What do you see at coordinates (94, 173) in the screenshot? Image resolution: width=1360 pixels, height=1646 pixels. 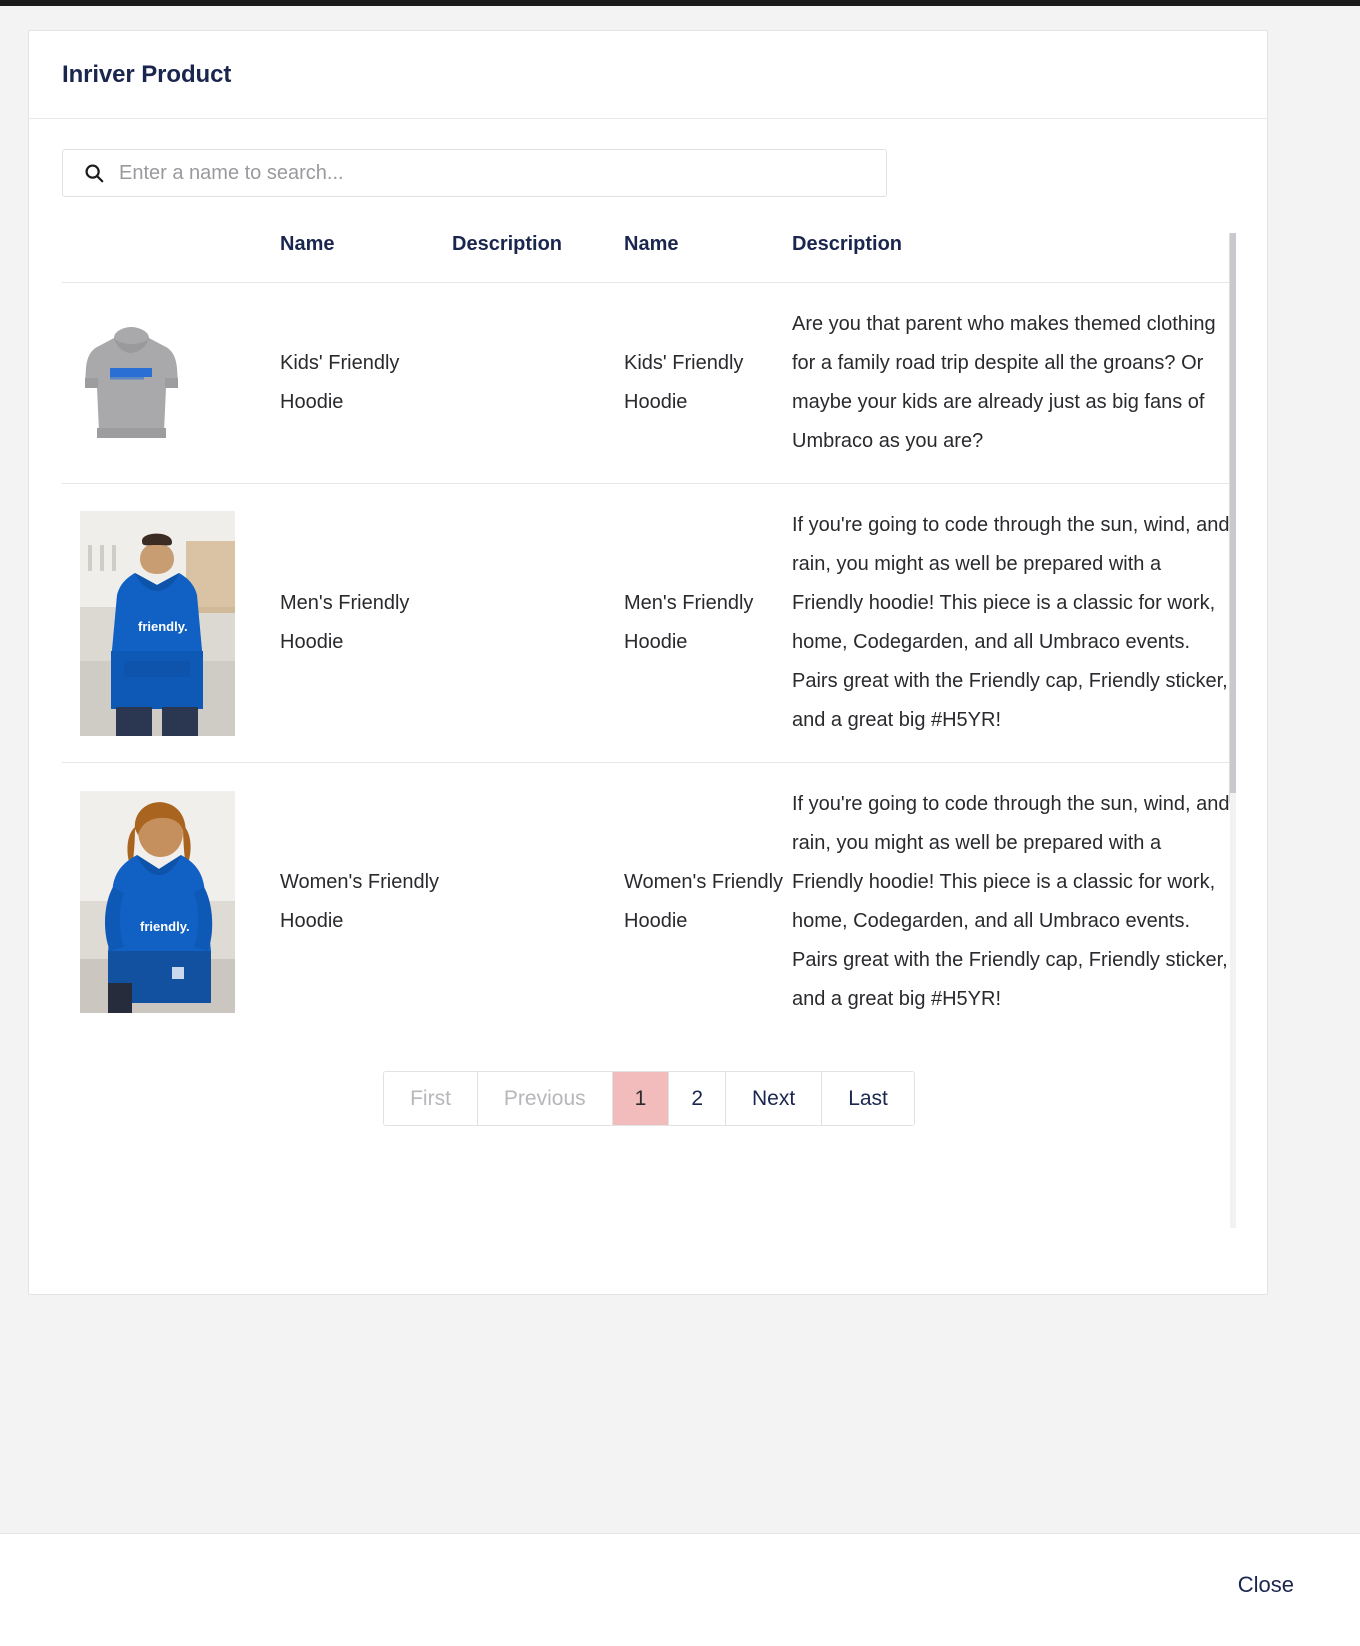 I see `search-icon` at bounding box center [94, 173].